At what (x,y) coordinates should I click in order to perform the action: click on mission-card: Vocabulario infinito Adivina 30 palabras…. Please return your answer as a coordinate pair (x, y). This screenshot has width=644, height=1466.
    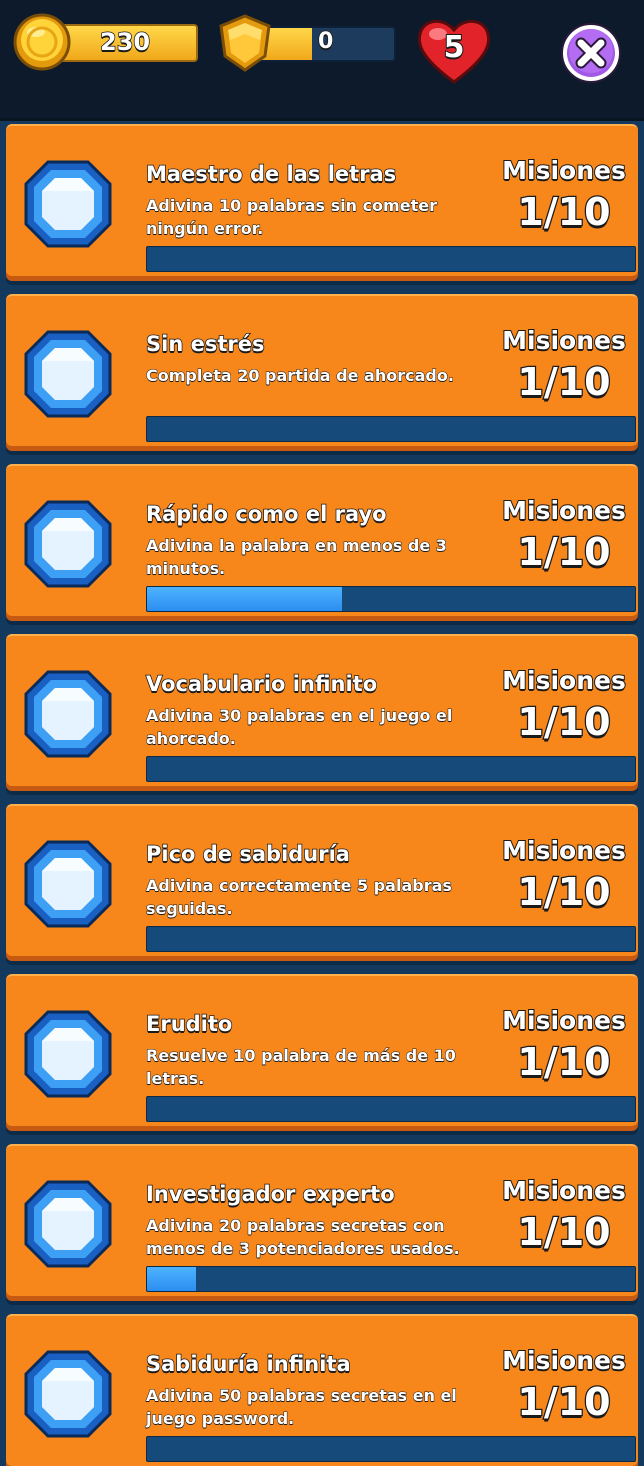
    Looking at the image, I should click on (322, 710).